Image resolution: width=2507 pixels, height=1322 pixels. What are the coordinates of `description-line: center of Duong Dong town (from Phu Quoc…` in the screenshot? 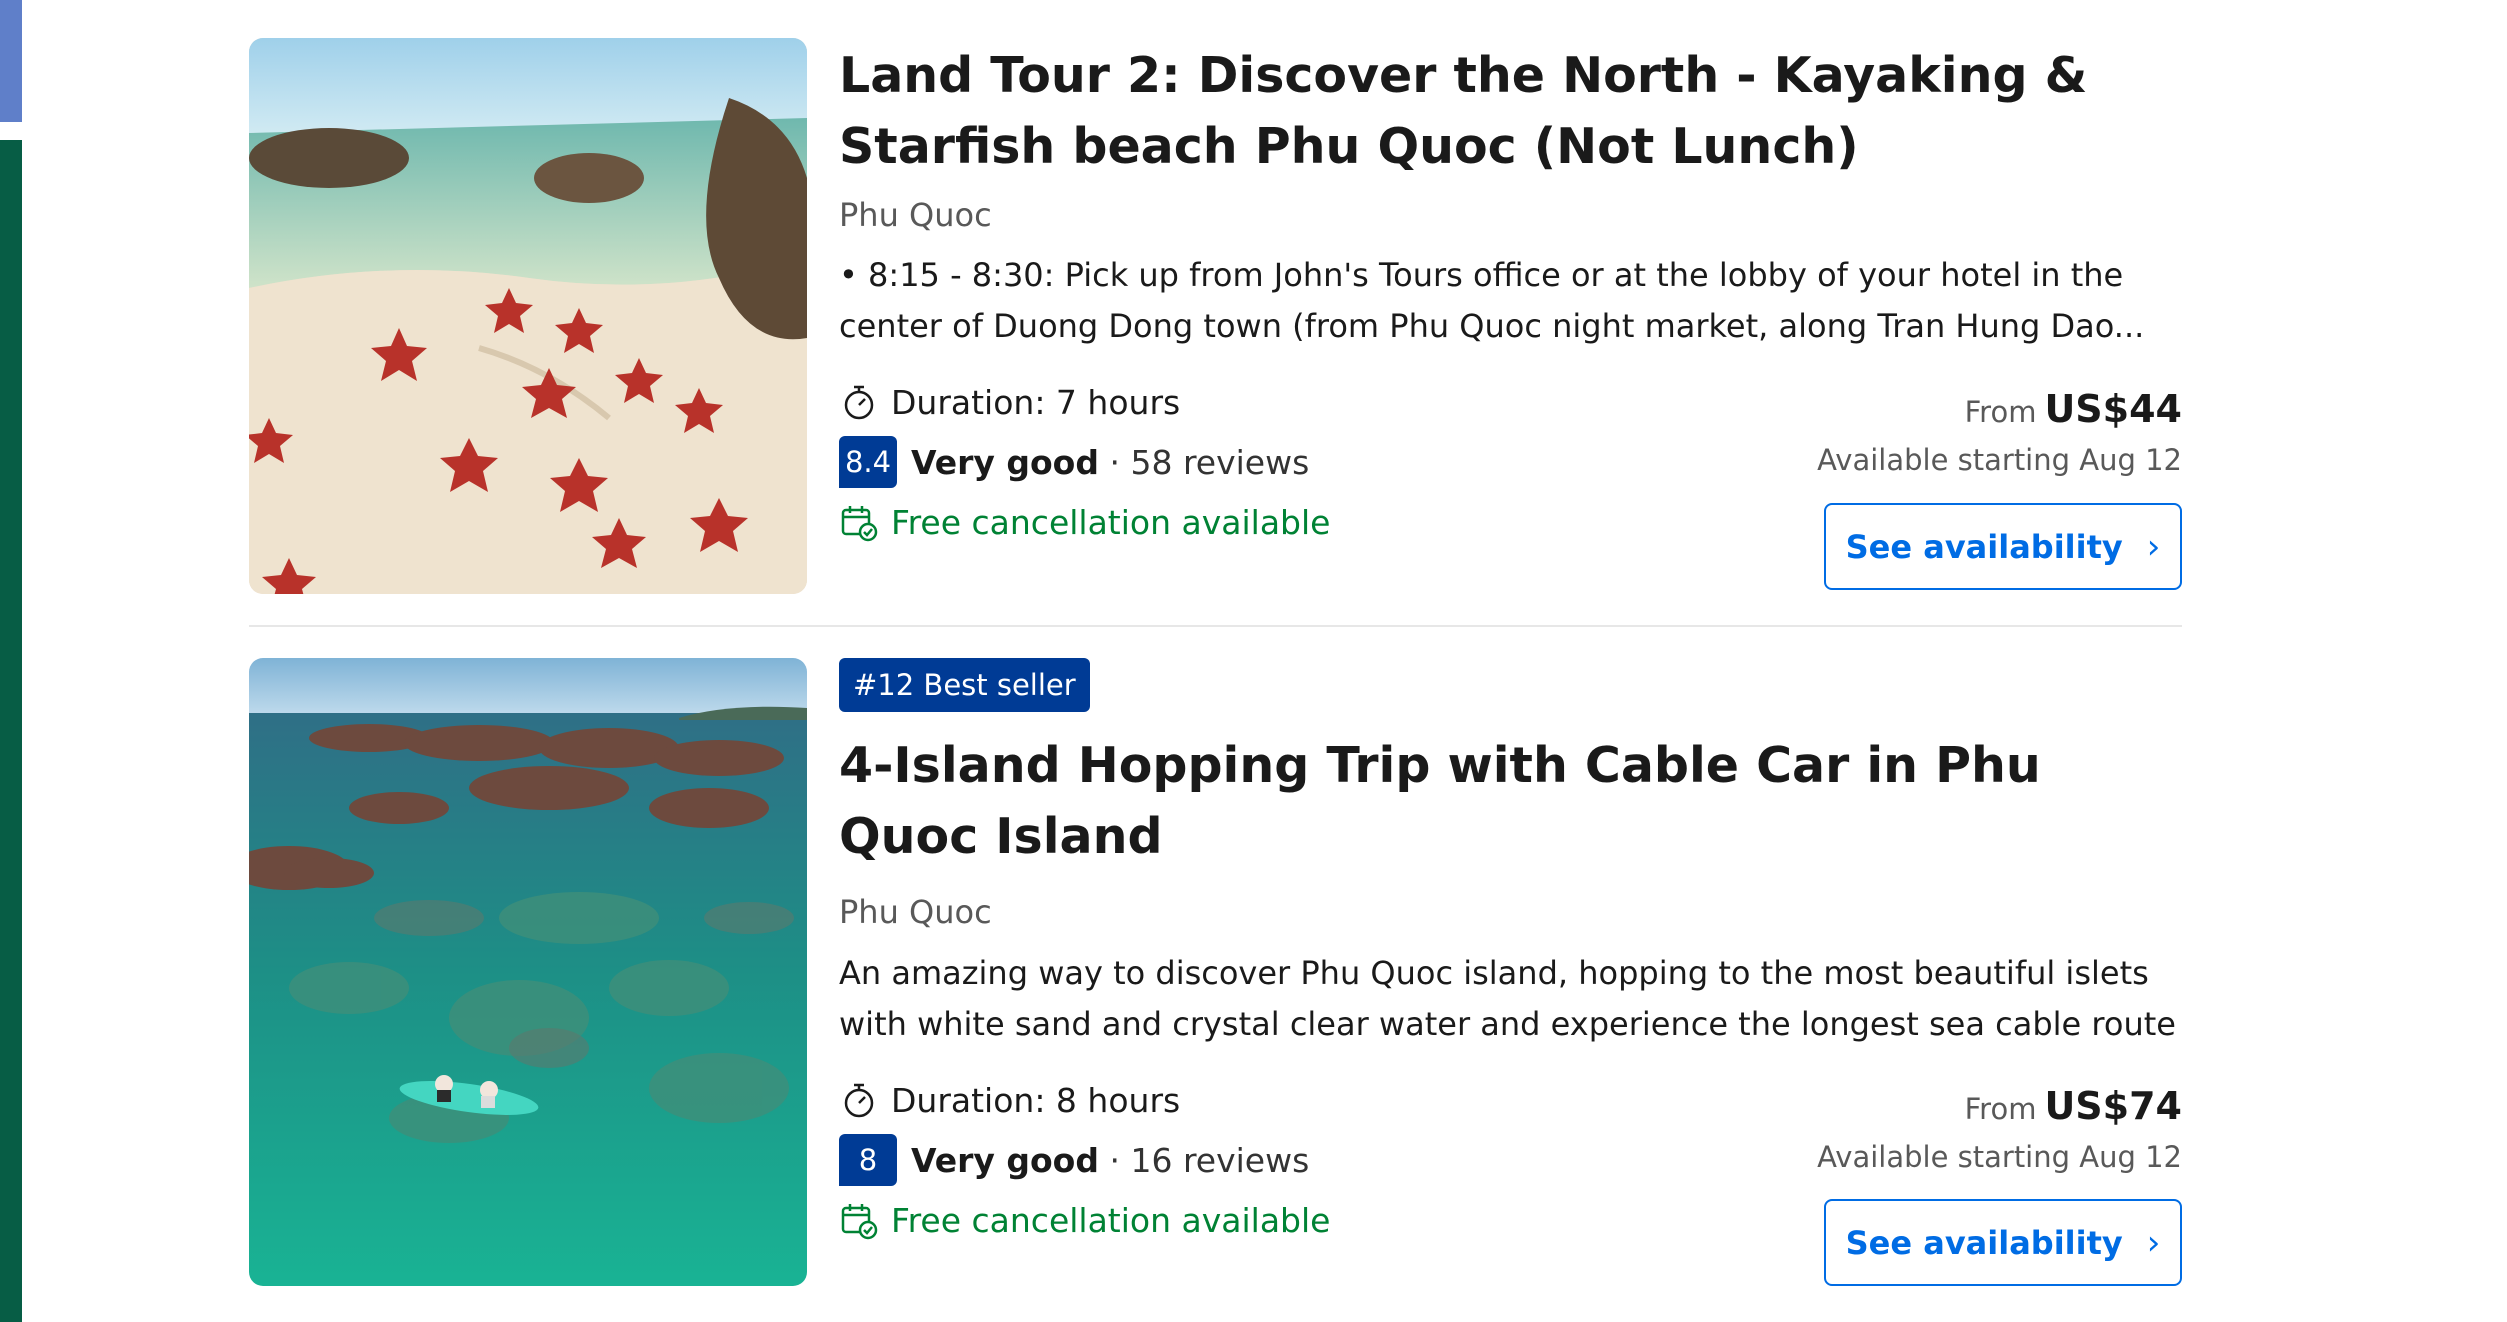 It's located at (1492, 326).